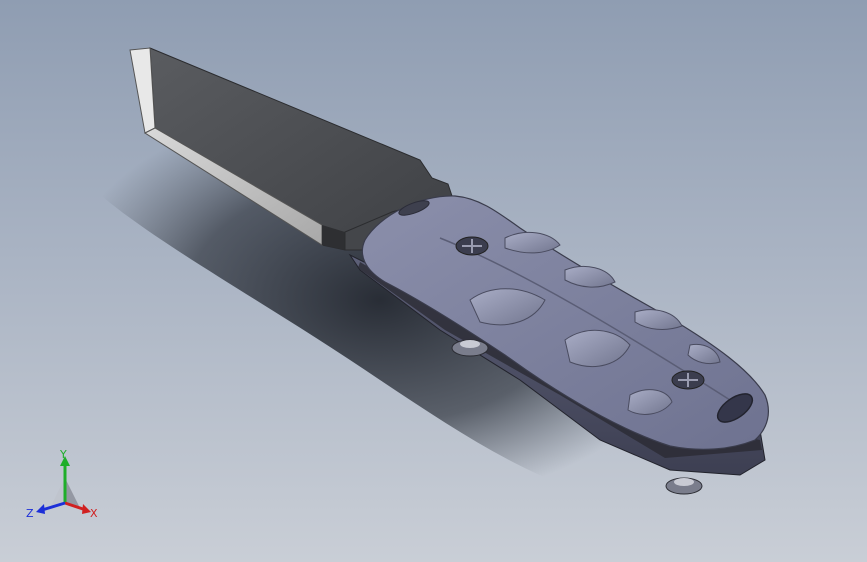 The width and height of the screenshot is (867, 562). What do you see at coordinates (94, 513) in the screenshot?
I see `x-axis-label: X` at bounding box center [94, 513].